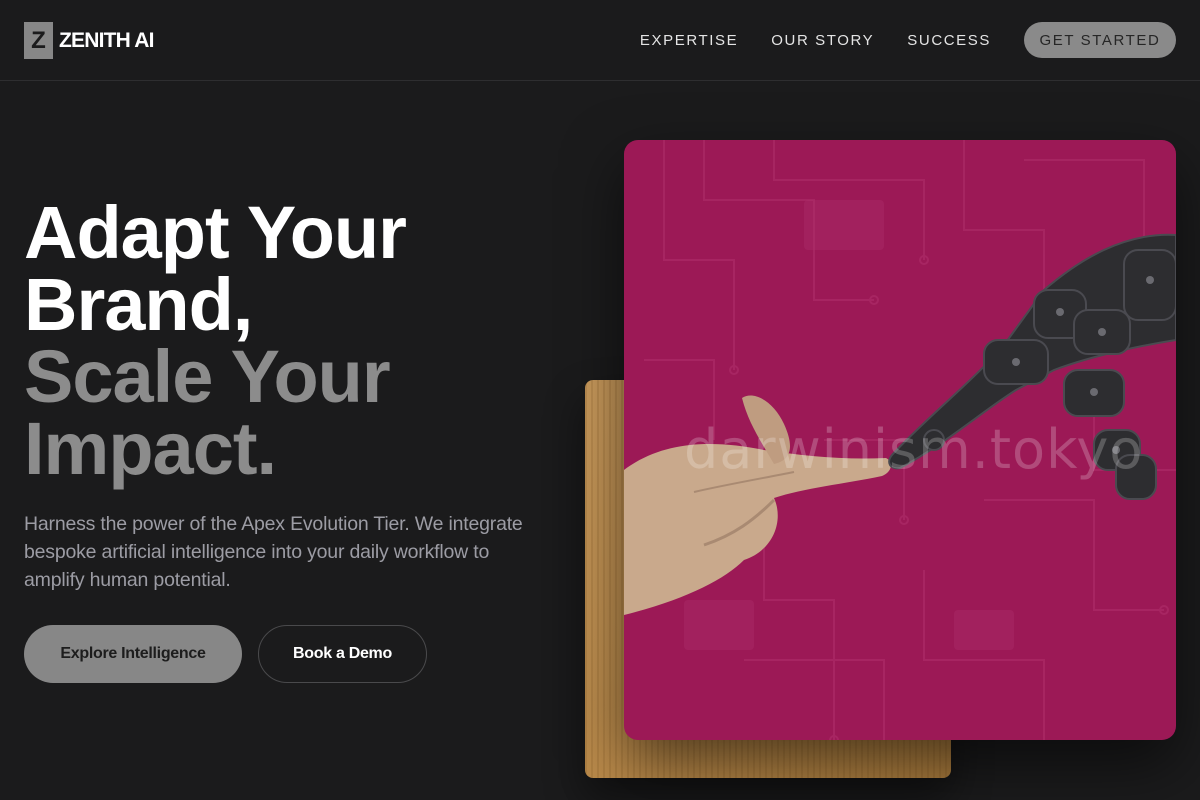  I want to click on brand-name: ZENITH AI, so click(106, 40).